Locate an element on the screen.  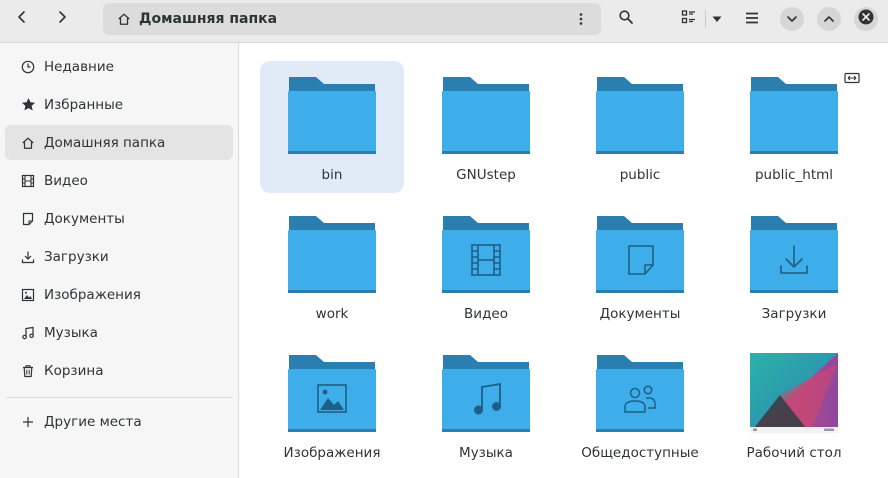
sidebar-item-videos: Видео is located at coordinates (119, 180).